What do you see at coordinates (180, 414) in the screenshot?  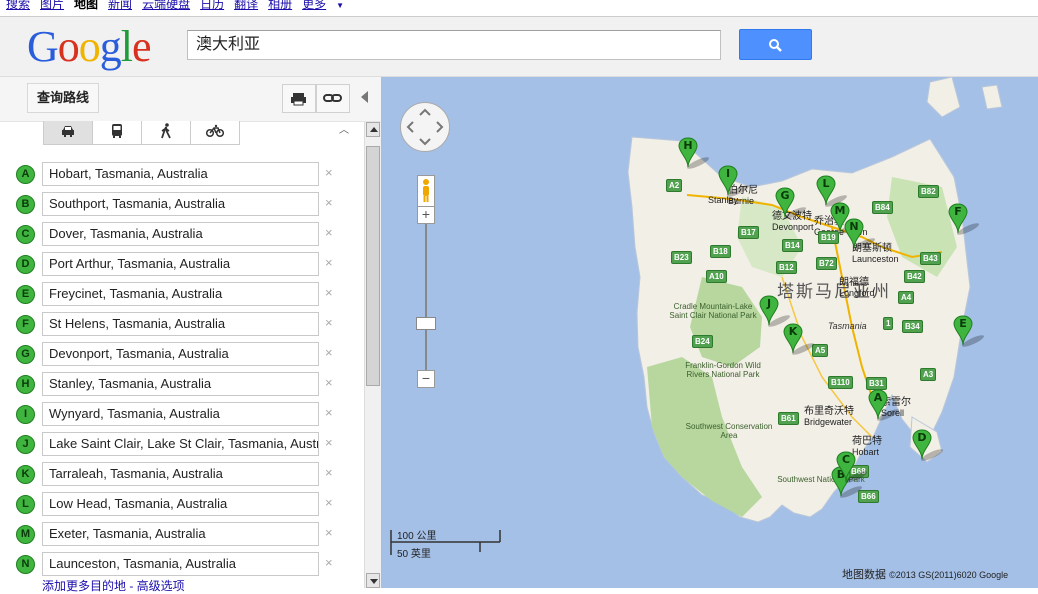 I see `waypoint-input: Wynyard, Tasmania, Australia` at bounding box center [180, 414].